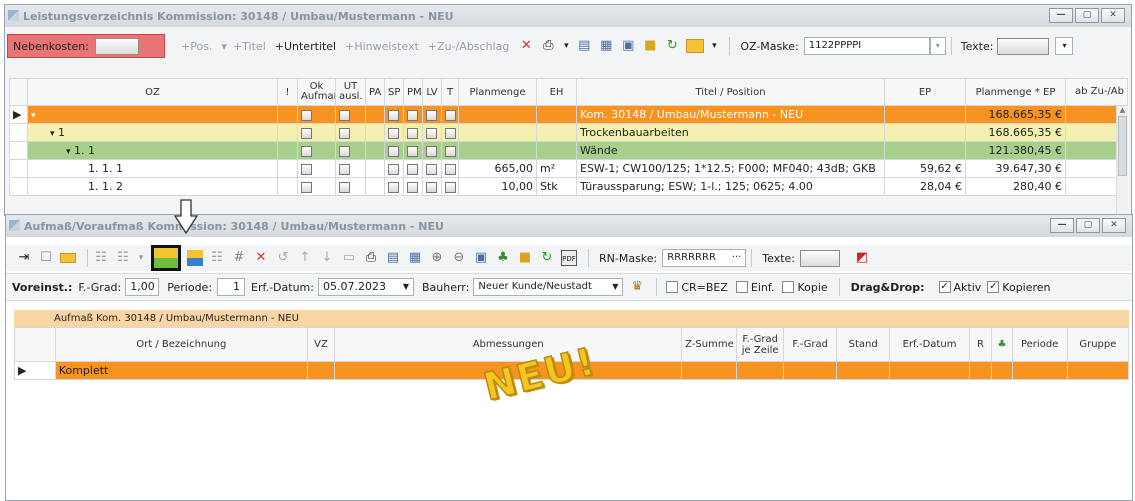 The image size is (1135, 501). I want to click on add-subtitle-button: +Untertitel, so click(305, 46).